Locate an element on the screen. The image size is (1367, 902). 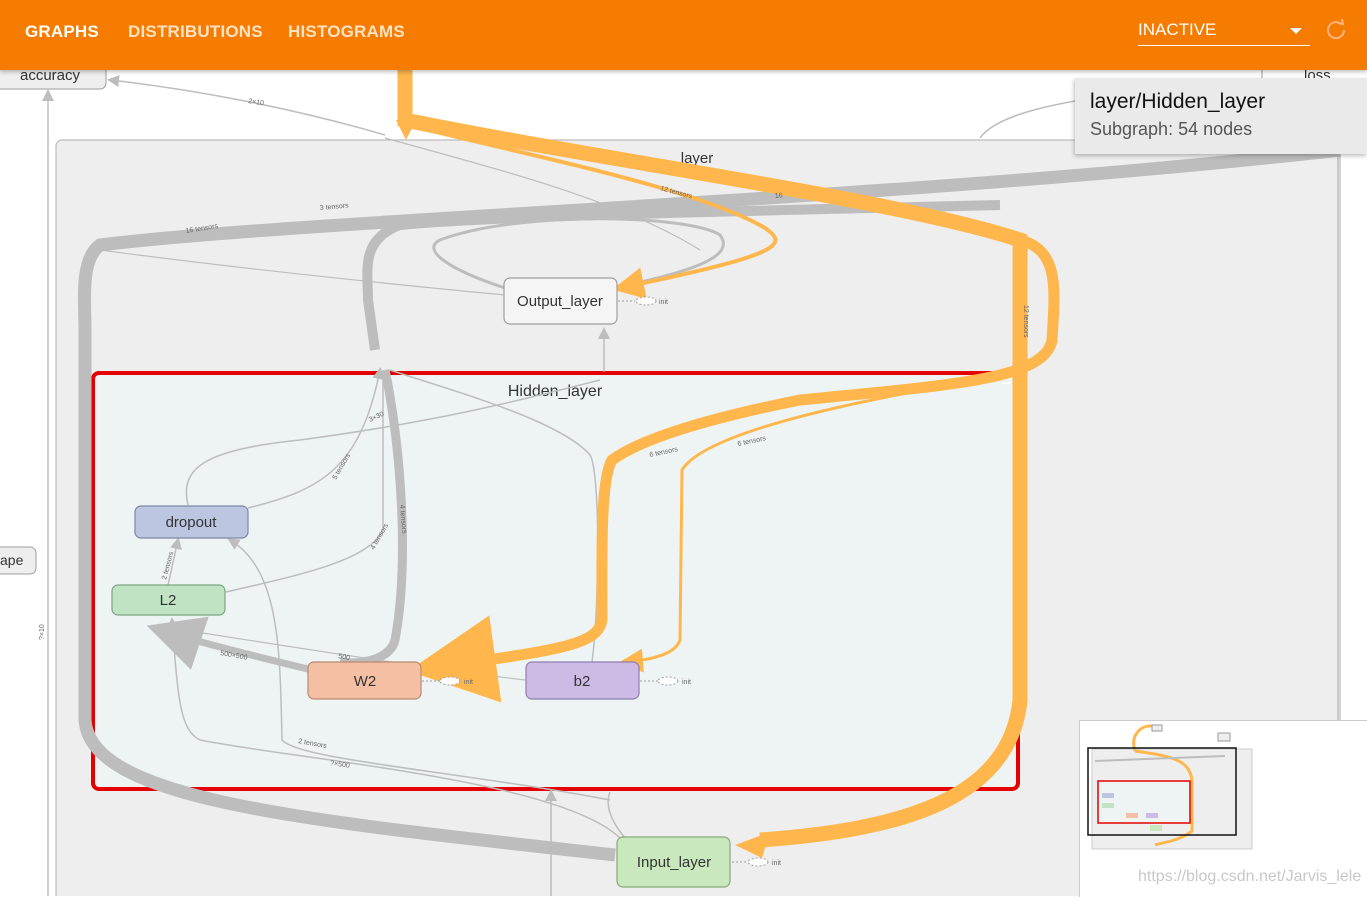
node-input-init-label: init is located at coordinates (776, 863).